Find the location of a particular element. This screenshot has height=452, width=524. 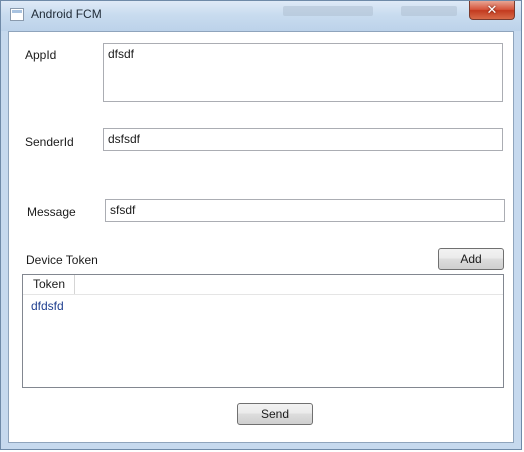

token-list-header: Token is located at coordinates (263, 285).